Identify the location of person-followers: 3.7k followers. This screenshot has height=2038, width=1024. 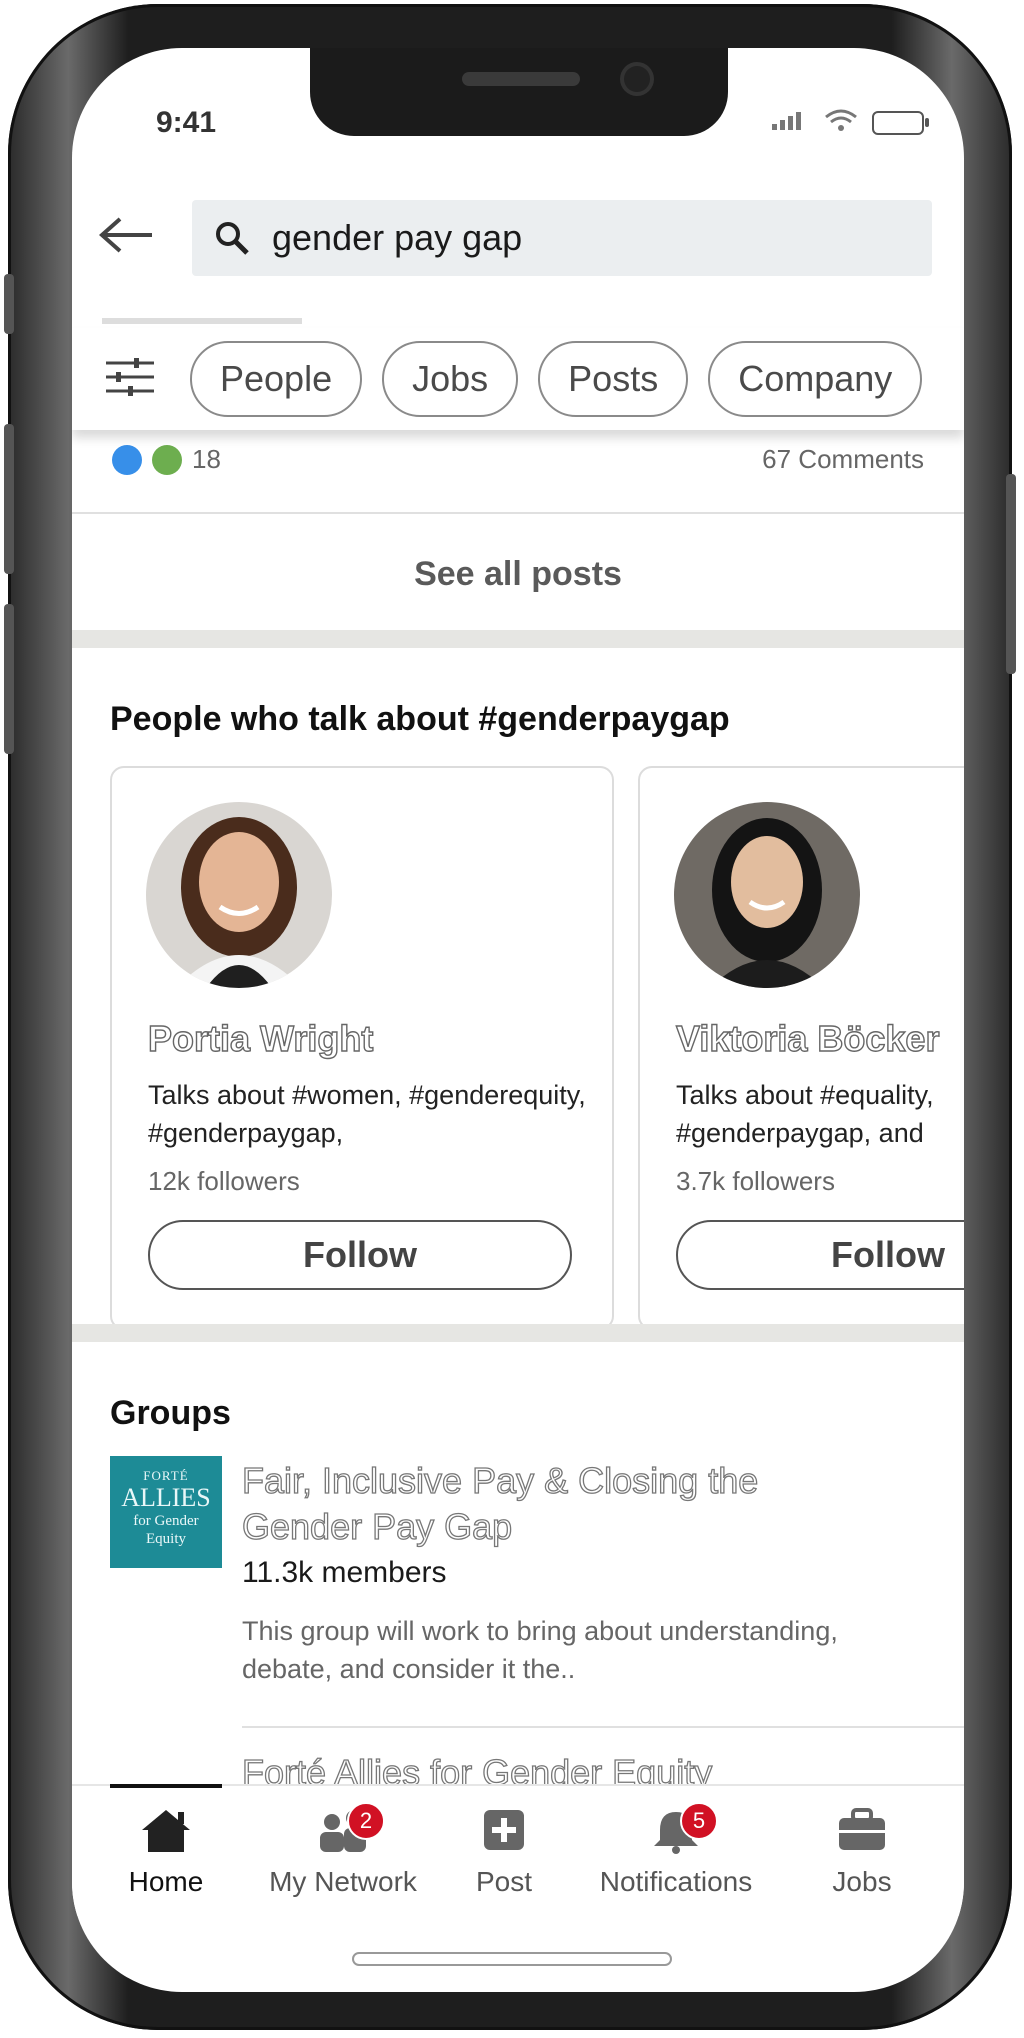
(755, 1181).